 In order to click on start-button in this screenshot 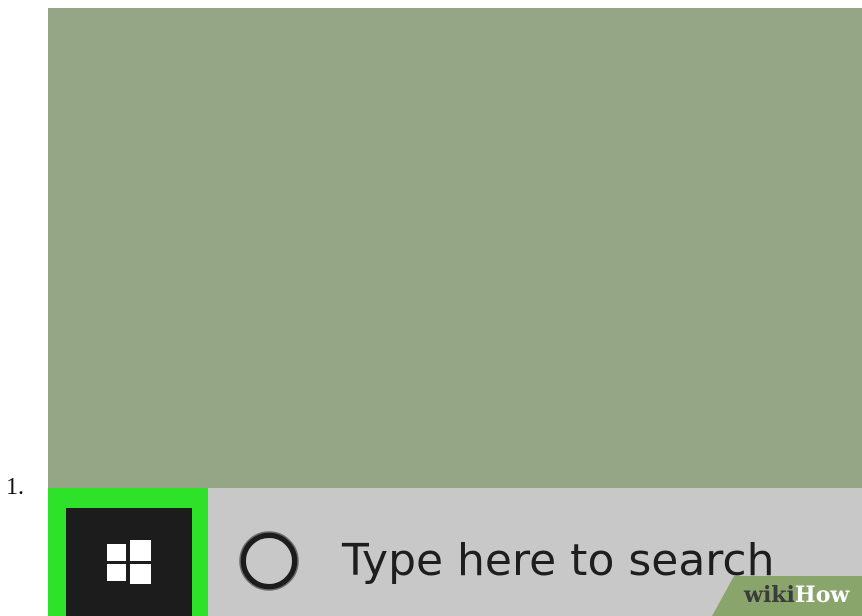, I will do `click(129, 562)`.